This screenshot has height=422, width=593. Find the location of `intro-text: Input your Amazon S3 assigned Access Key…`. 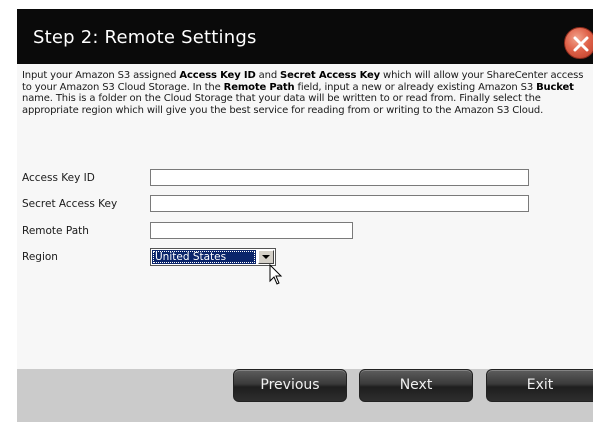

intro-text: Input your Amazon S3 assigned Access Key… is located at coordinates (303, 93).